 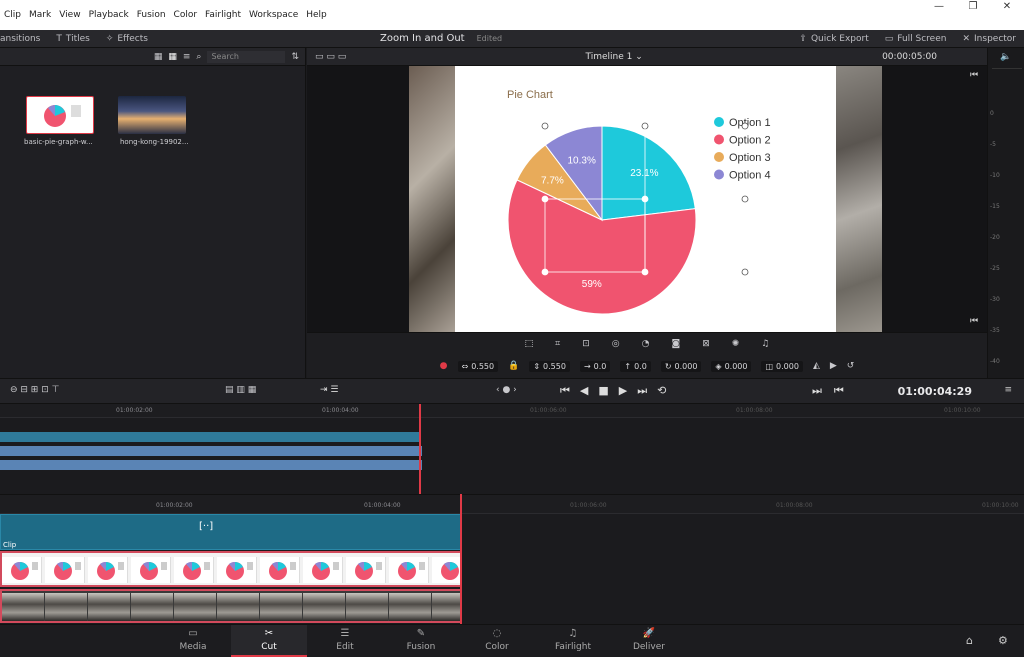 What do you see at coordinates (330, 57) in the screenshot?
I see `viewer-mode-icon: ▭ ▭ ▭` at bounding box center [330, 57].